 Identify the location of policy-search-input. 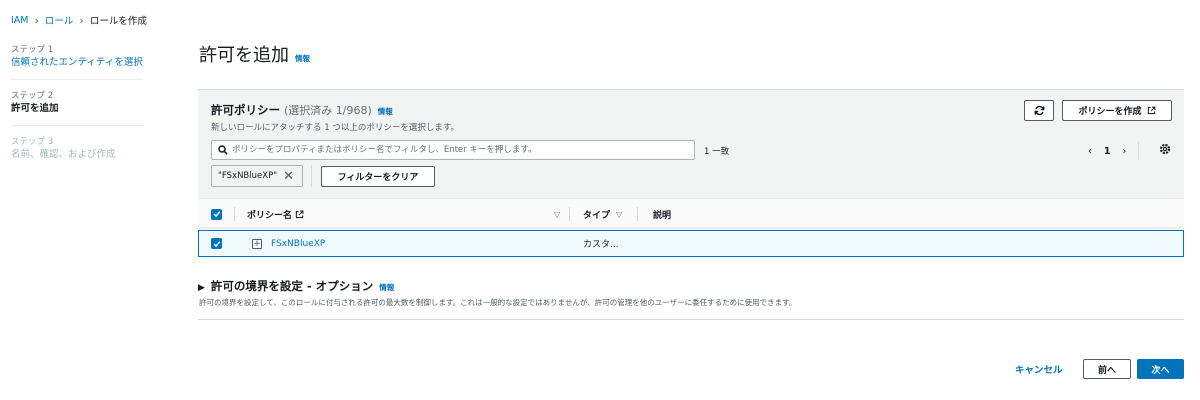
(462, 150).